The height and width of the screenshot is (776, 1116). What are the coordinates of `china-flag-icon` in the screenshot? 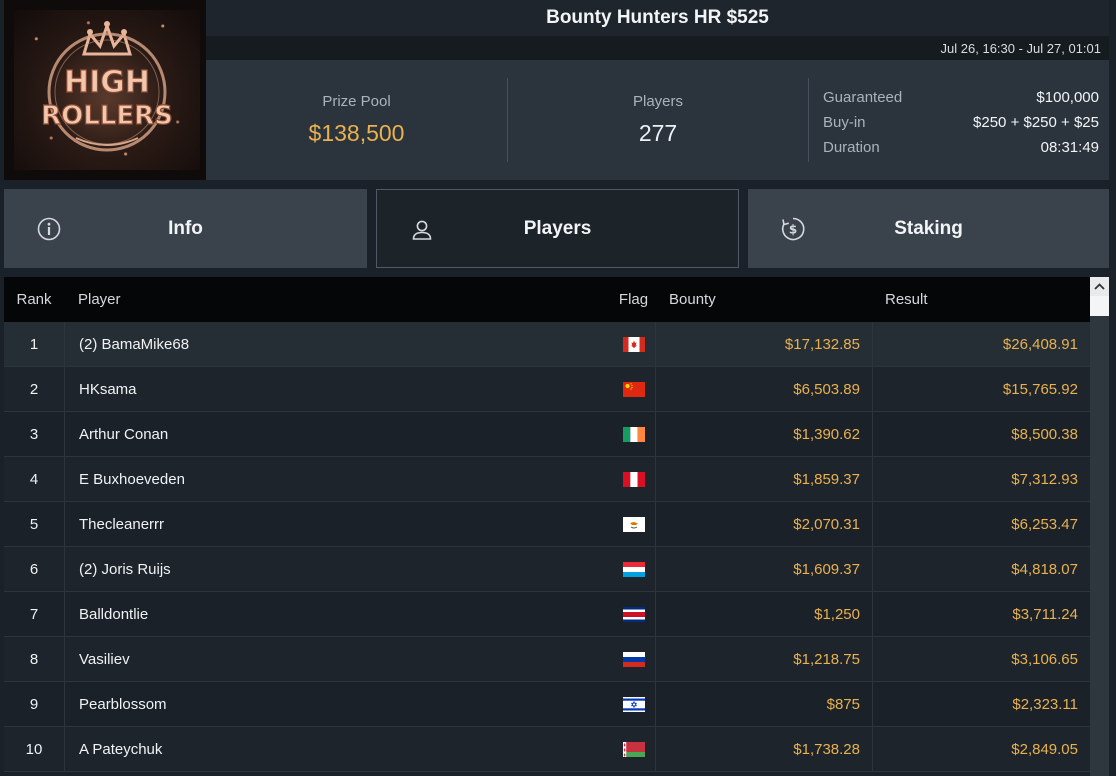 It's located at (633, 389).